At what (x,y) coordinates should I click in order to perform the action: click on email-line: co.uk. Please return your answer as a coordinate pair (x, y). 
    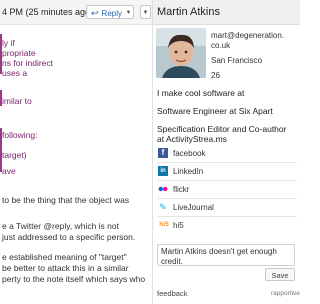
    Looking at the image, I should click on (220, 45).